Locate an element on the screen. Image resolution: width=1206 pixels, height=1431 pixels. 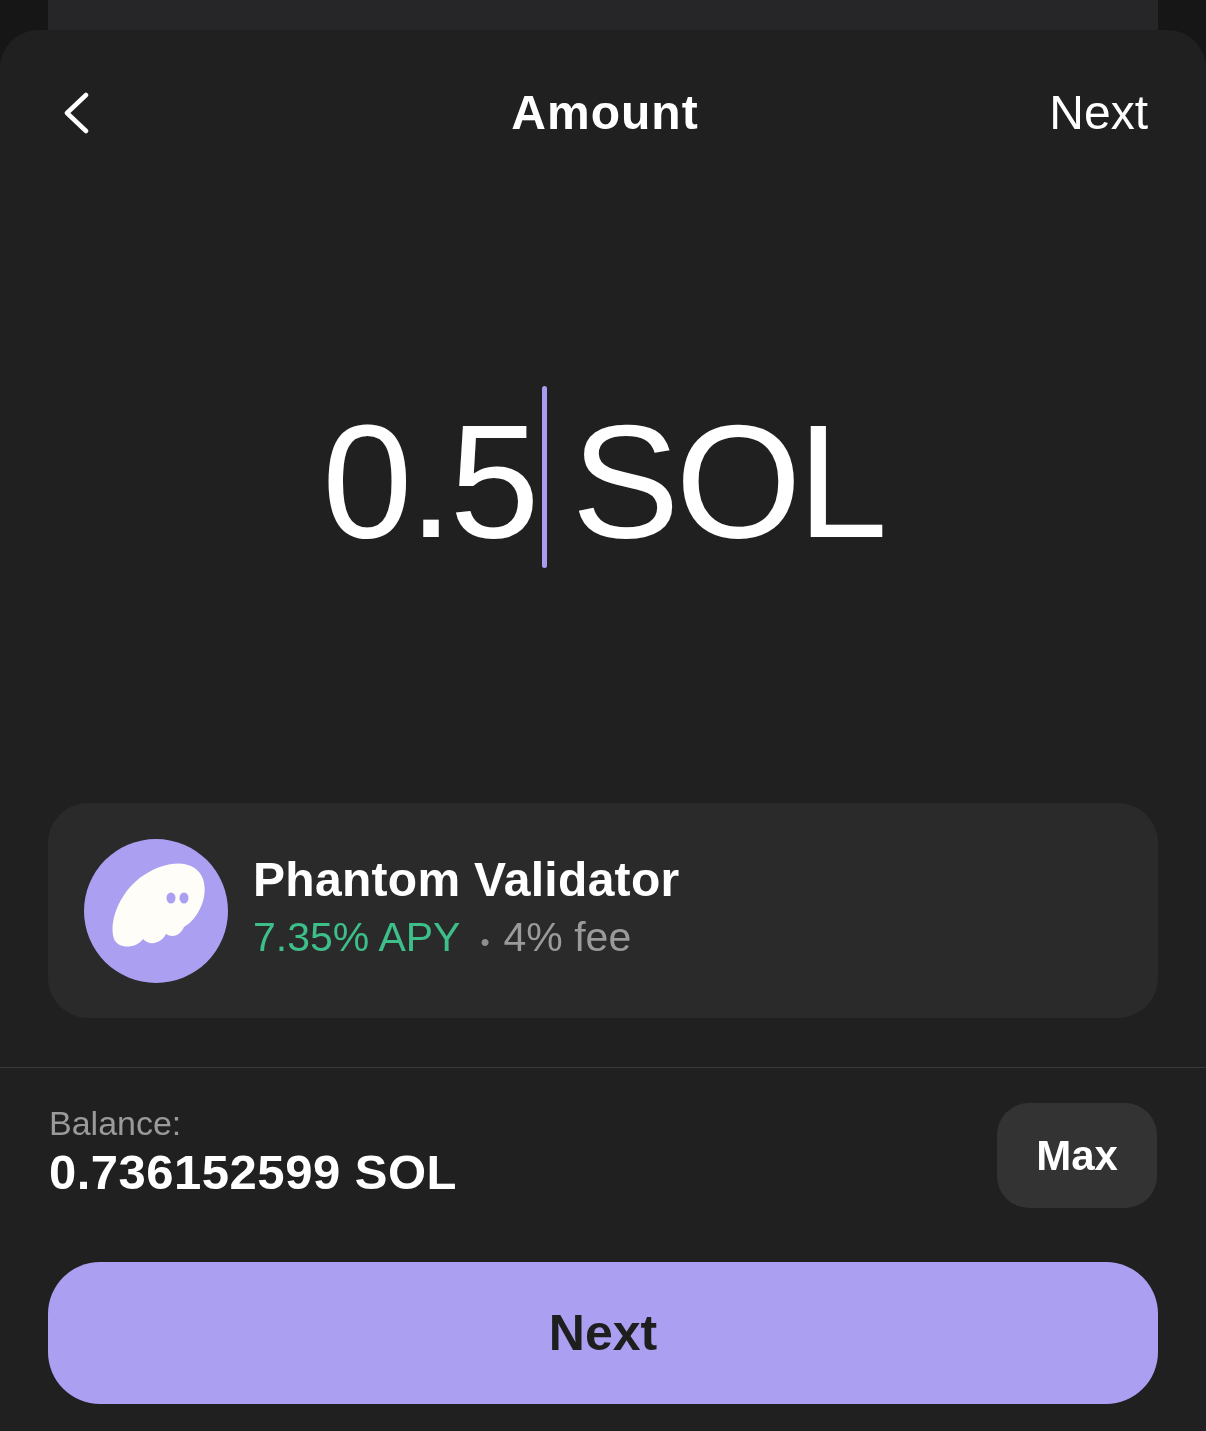
validator-card: Phantom Validator 7.35% APY • 4% fee is located at coordinates (603, 910).